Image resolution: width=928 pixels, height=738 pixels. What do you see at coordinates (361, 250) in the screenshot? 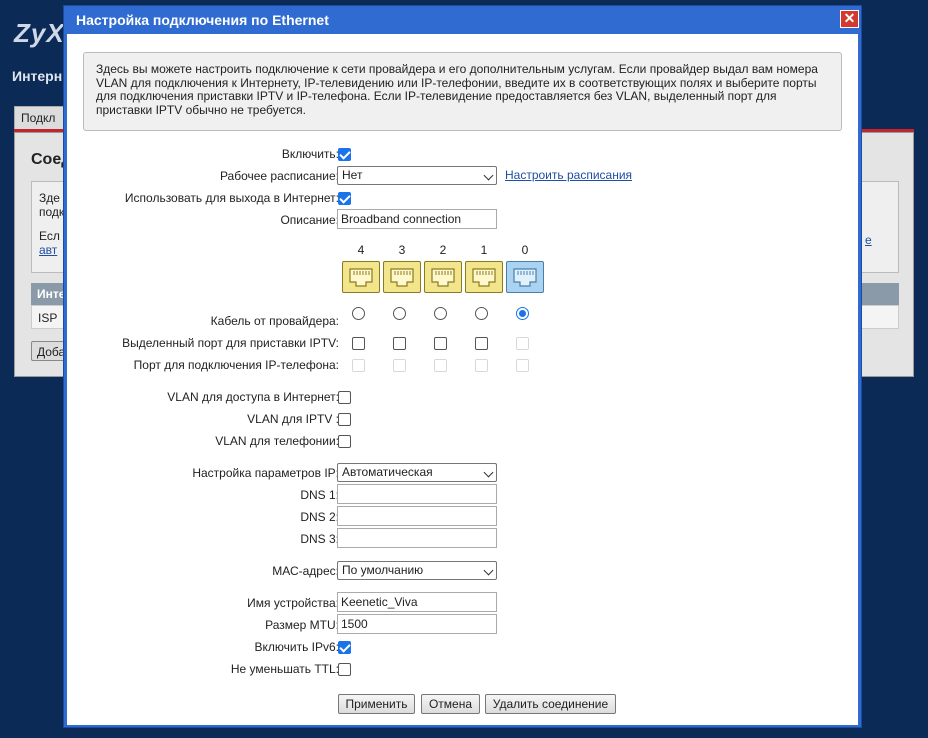
I see `port-number: 4` at bounding box center [361, 250].